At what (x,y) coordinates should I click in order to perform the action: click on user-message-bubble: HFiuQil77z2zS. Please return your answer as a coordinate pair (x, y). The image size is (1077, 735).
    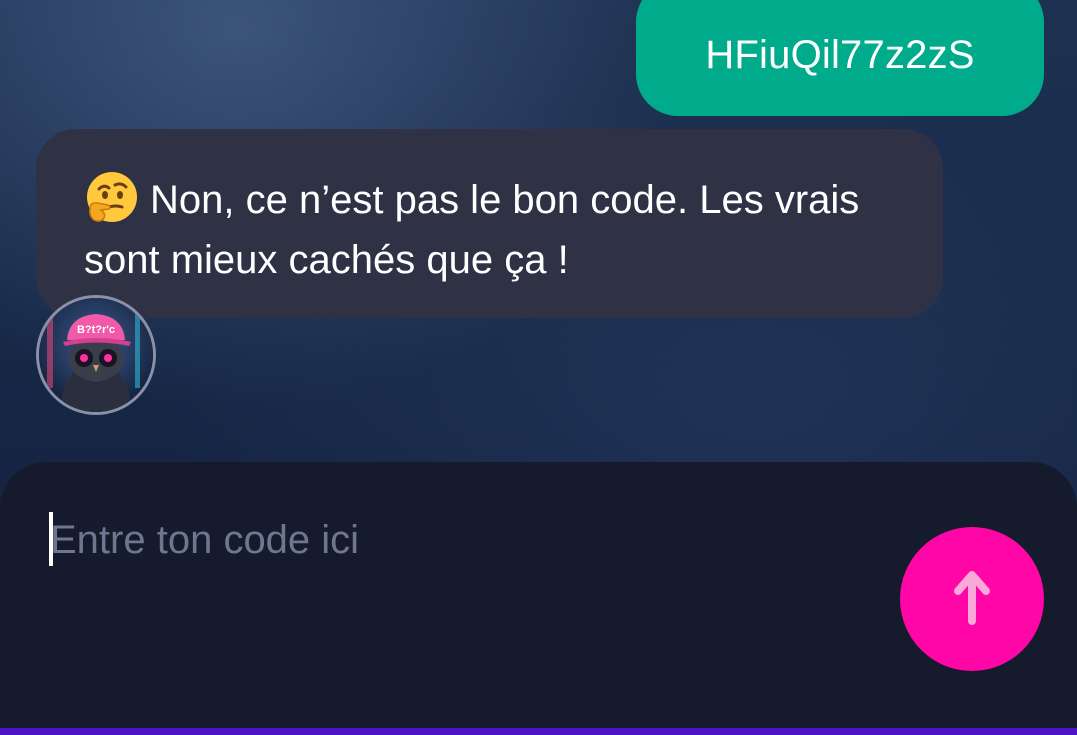
    Looking at the image, I should click on (840, 58).